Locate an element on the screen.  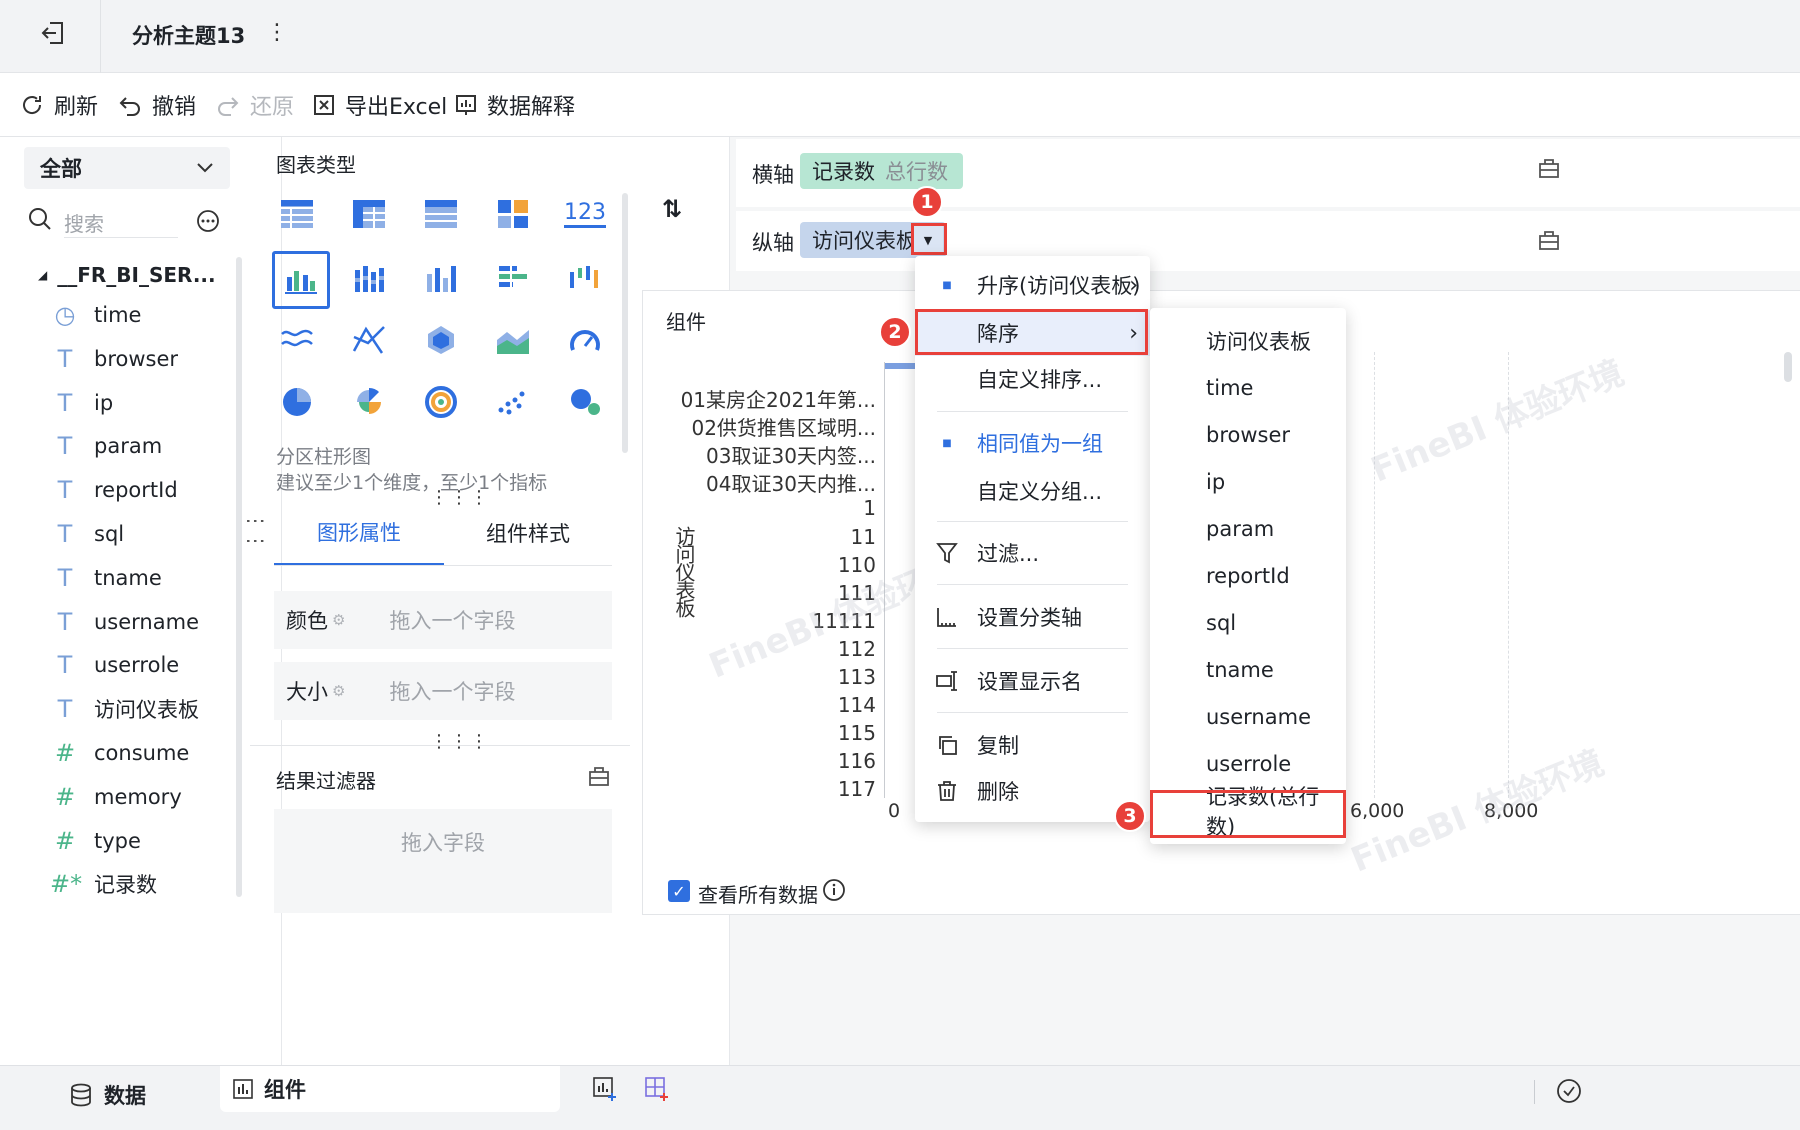
chart-type-line is located at coordinates (297, 340).